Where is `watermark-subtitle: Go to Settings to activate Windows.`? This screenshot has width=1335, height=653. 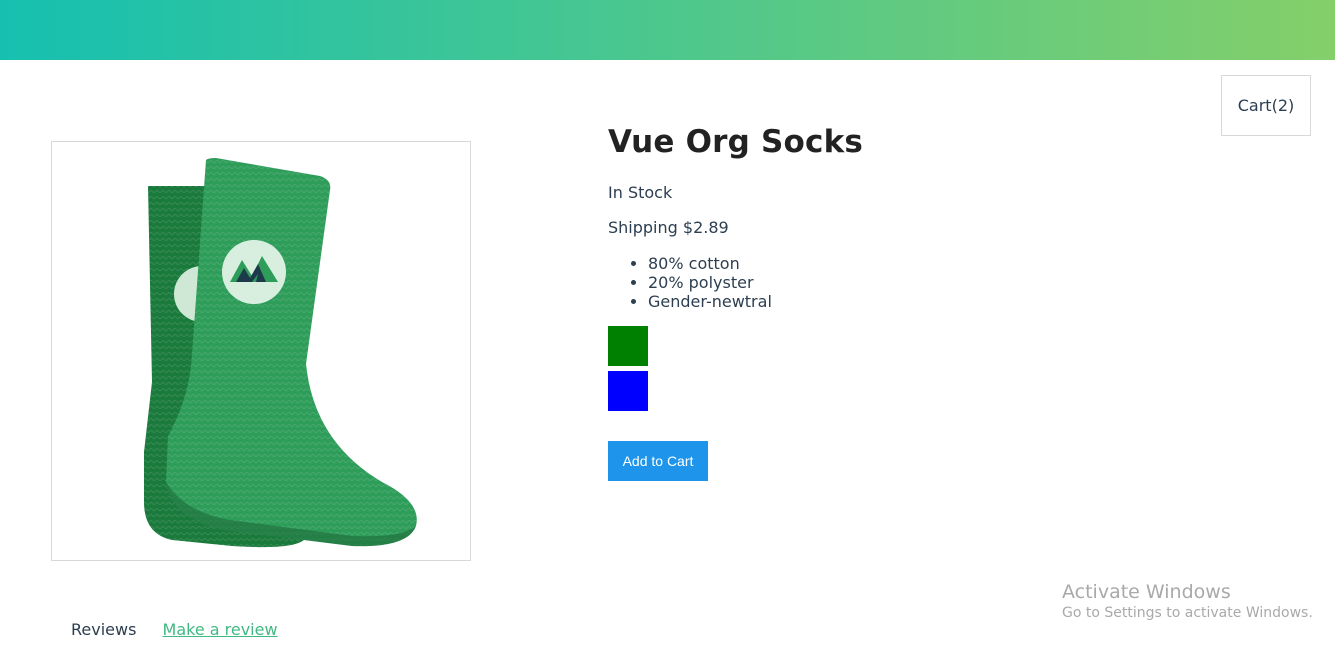 watermark-subtitle: Go to Settings to activate Windows. is located at coordinates (1187, 613).